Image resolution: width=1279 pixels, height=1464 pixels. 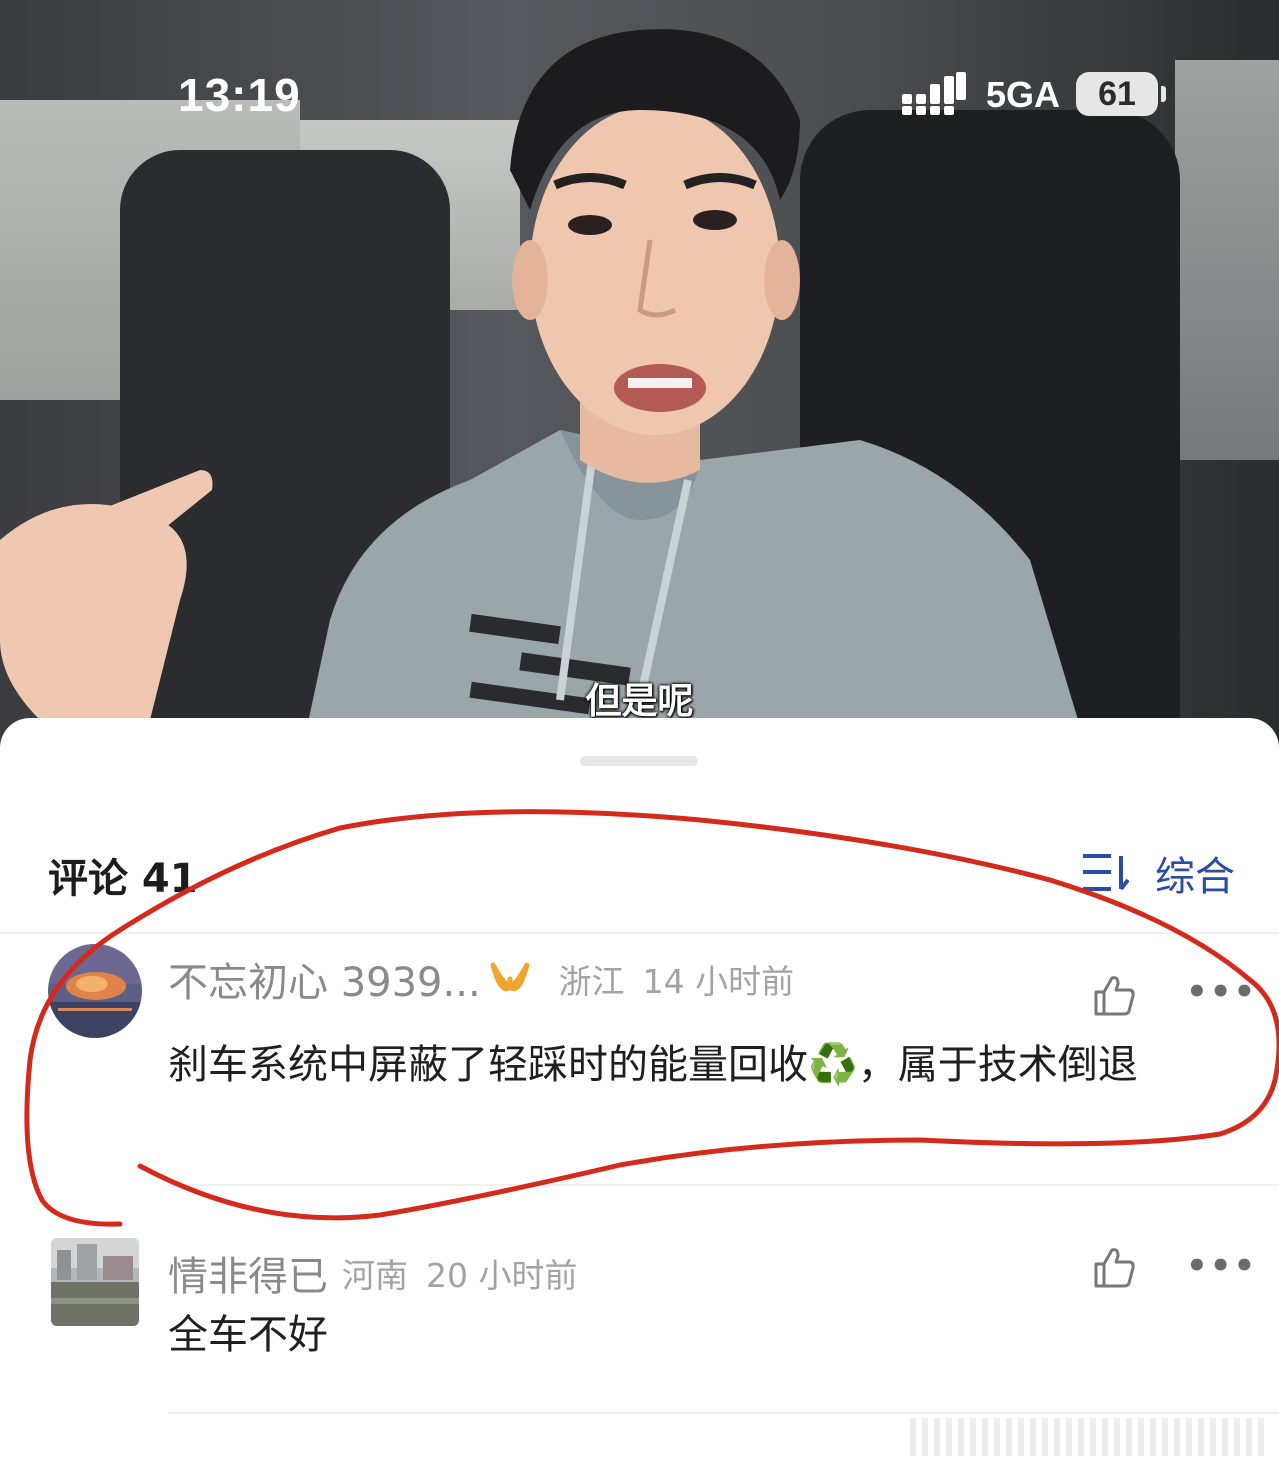 What do you see at coordinates (639, 761) in the screenshot?
I see `sheet-drag-handle` at bounding box center [639, 761].